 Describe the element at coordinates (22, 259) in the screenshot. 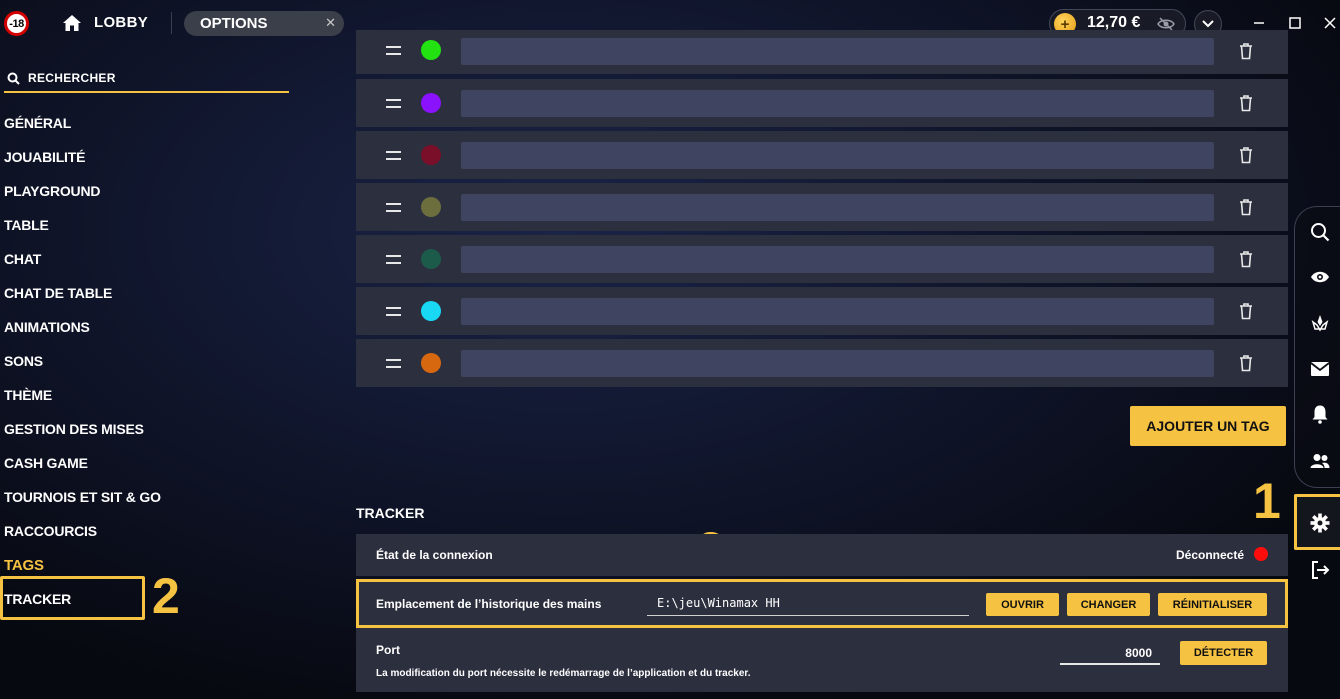

I see `sidebar-item-chat: CHAT` at that location.